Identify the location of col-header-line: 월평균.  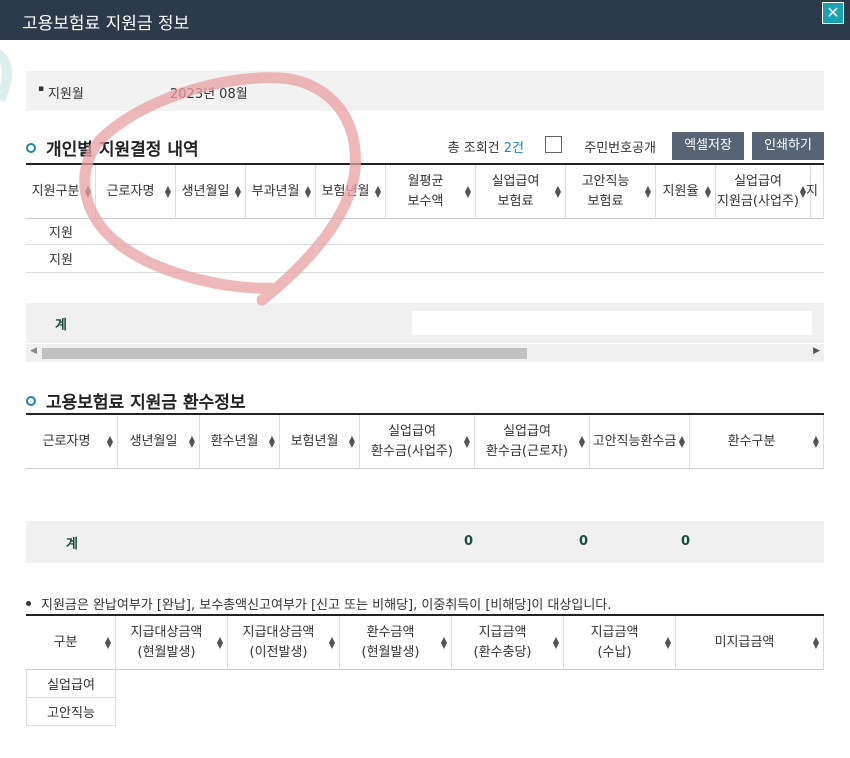
(425, 181).